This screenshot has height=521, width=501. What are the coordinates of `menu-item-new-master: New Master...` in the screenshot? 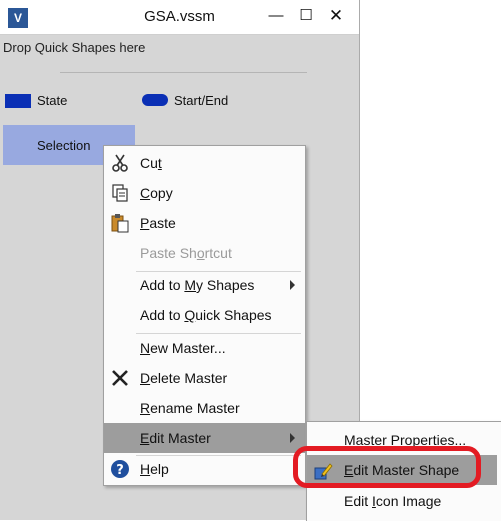 It's located at (204, 348).